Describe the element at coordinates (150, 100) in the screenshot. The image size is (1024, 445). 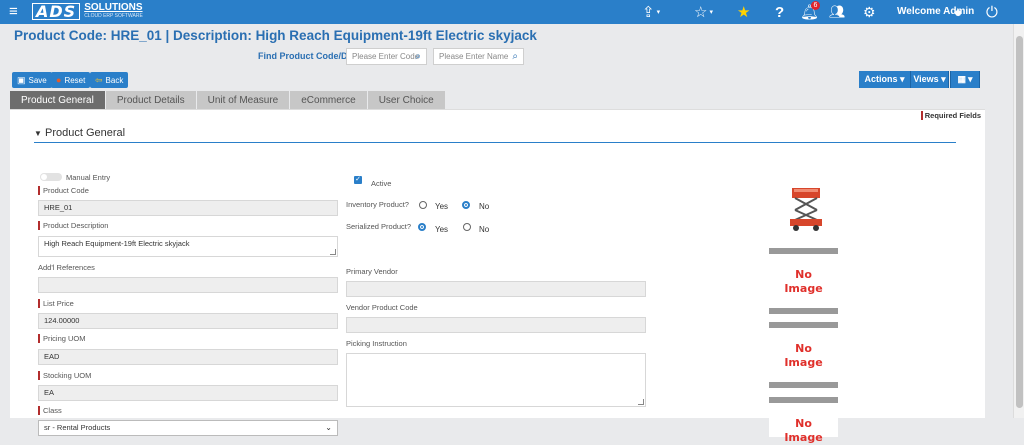
I see `tab-product-details: Product Details` at that location.